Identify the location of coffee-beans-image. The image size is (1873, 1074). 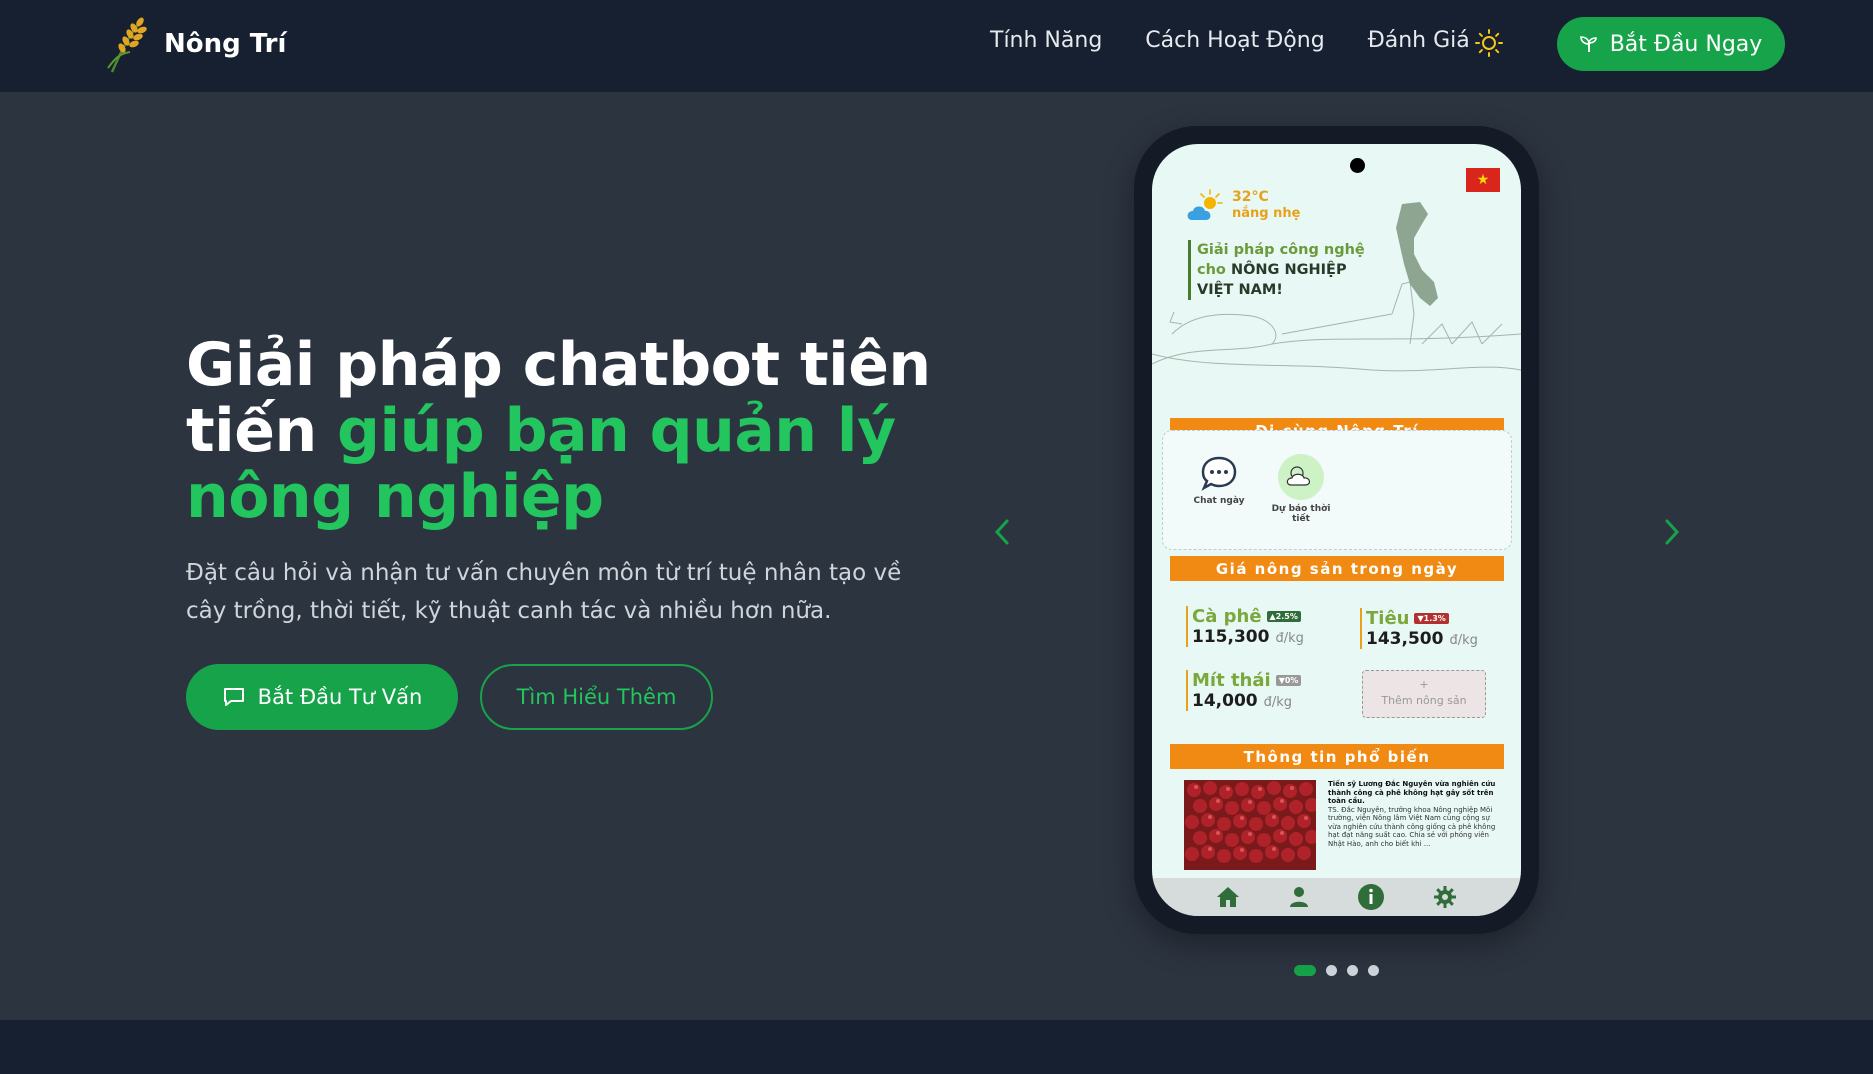
(1250, 825).